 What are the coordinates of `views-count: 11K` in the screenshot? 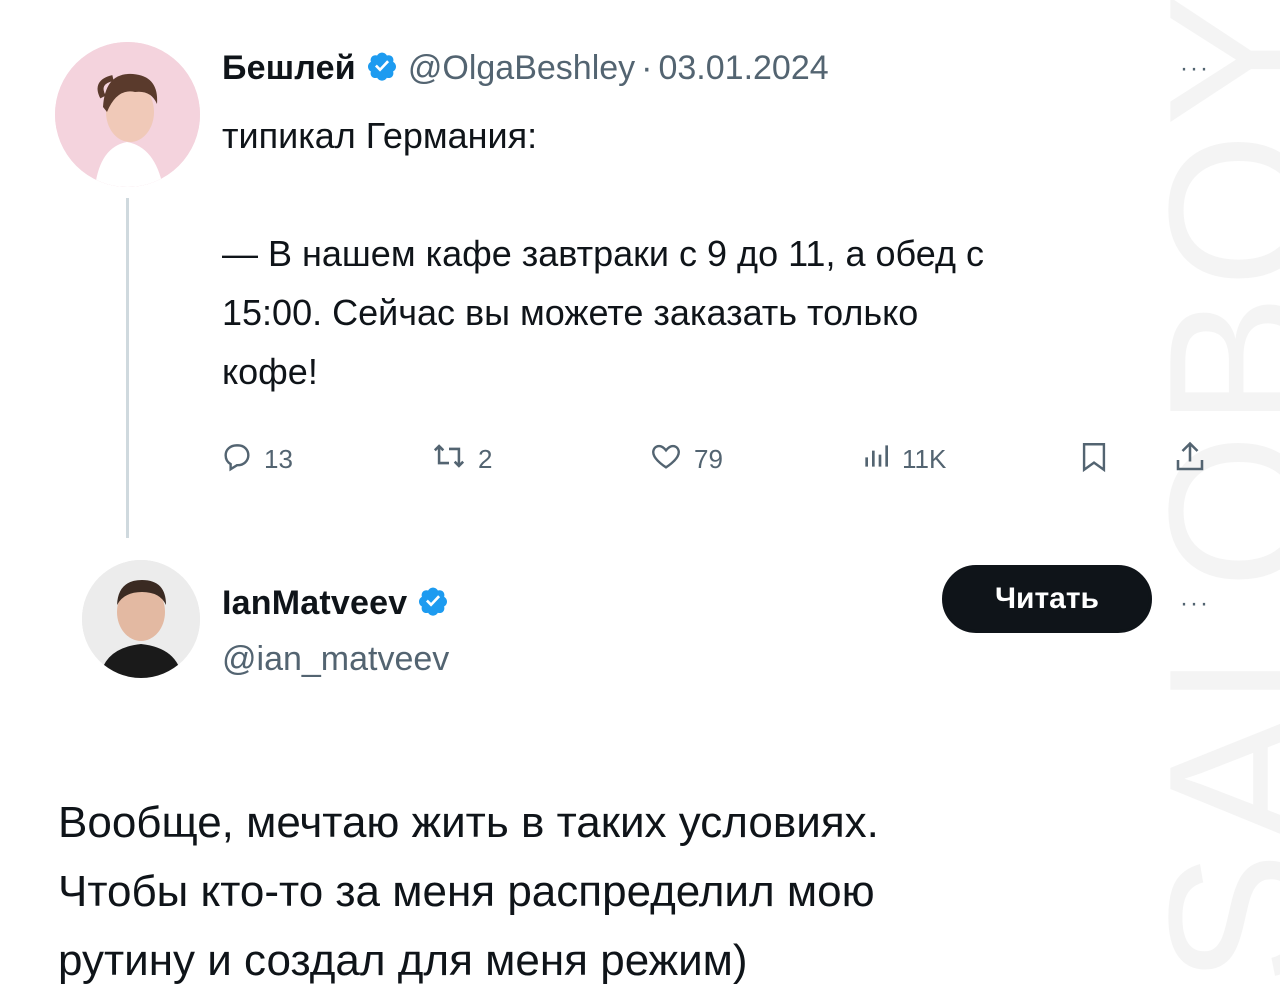 It's located at (924, 459).